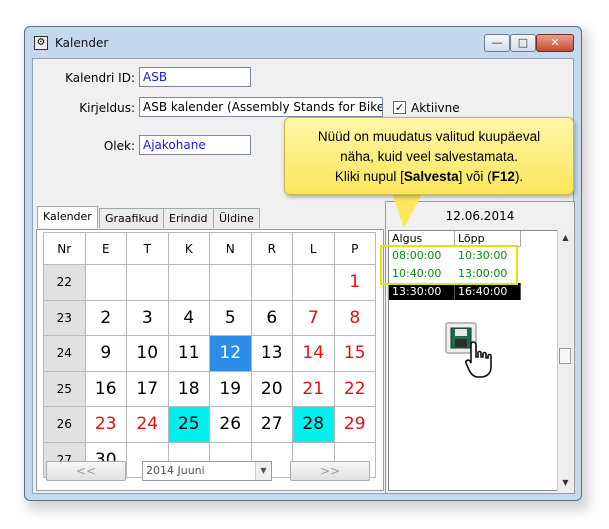 The image size is (609, 529). I want to click on callout-line3: Kliki nupul [Salvesta] või (F12)., so click(429, 177).